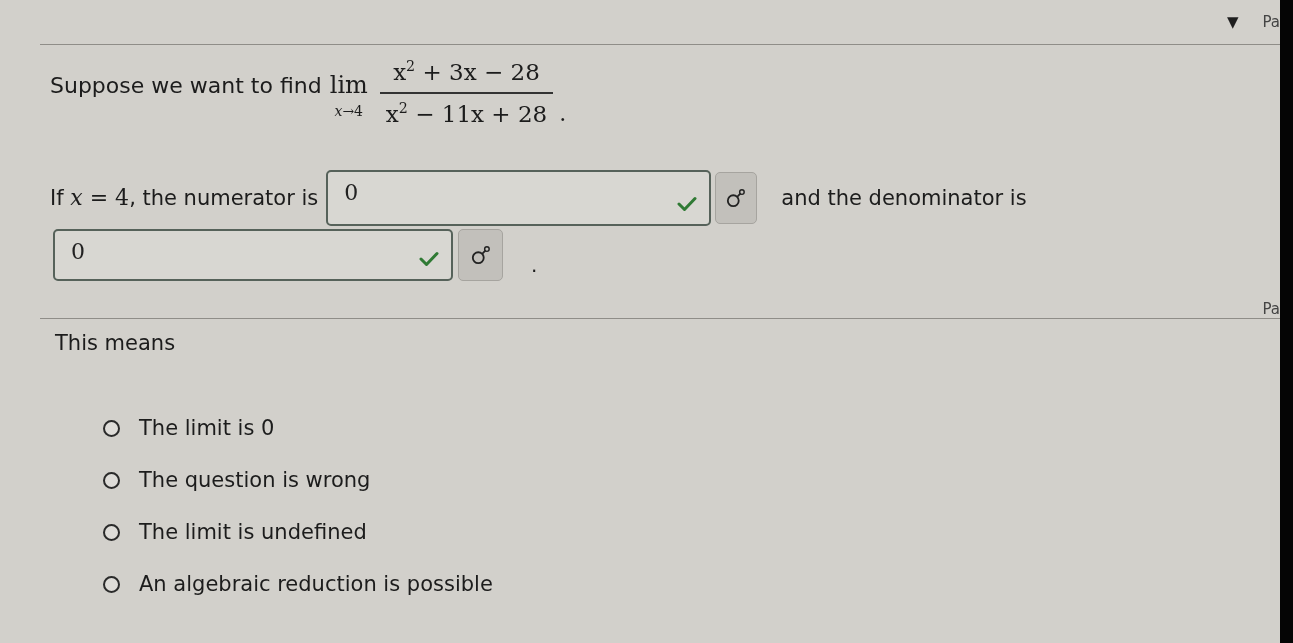  Describe the element at coordinates (466, 114) in the screenshot. I see `denominator-expression: x$^{2}$ − 11x + 28` at that location.